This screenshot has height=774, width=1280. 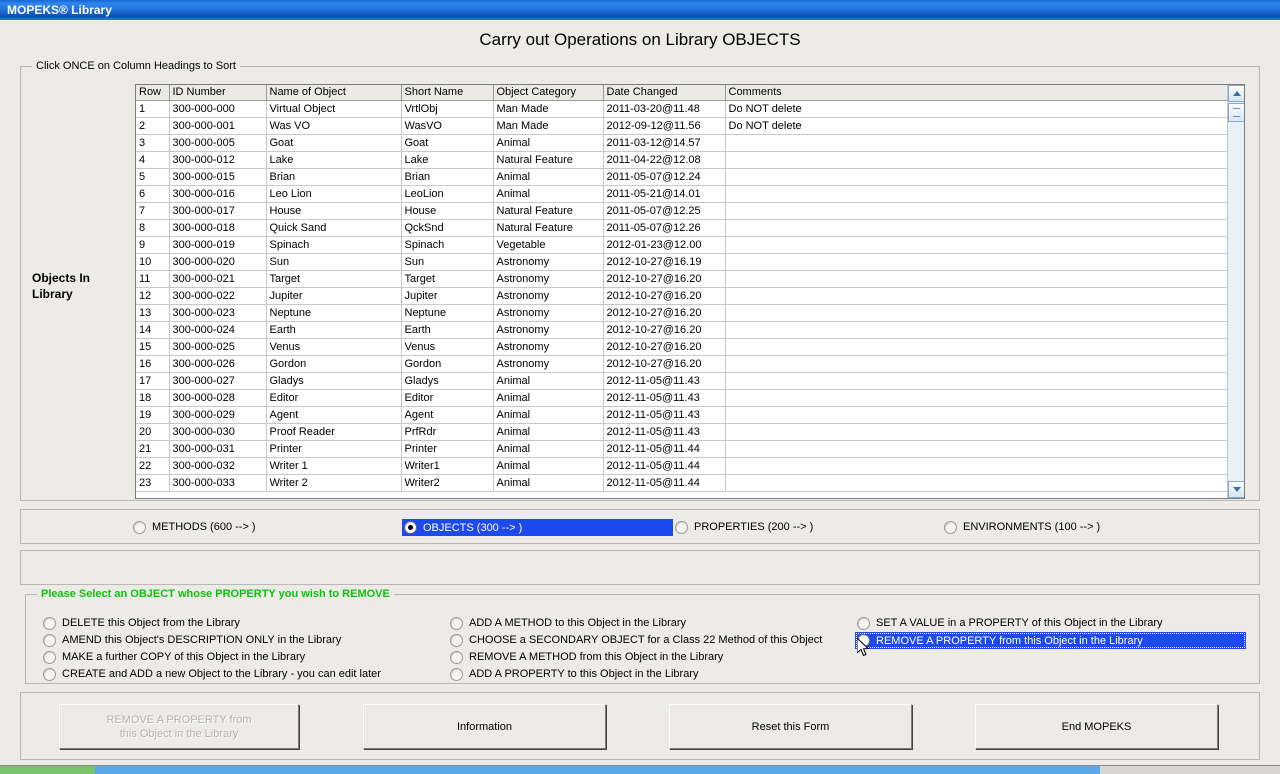 I want to click on scrollbar-thumb, so click(x=1236, y=112).